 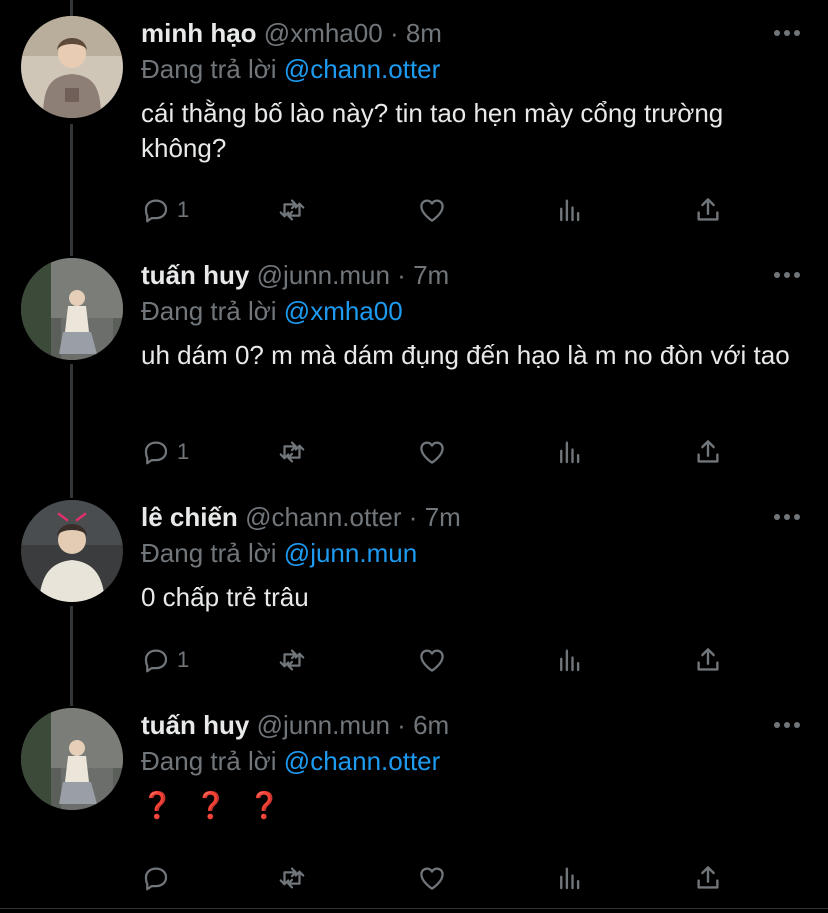 What do you see at coordinates (199, 33) in the screenshot?
I see `display-name: minh hạo` at bounding box center [199, 33].